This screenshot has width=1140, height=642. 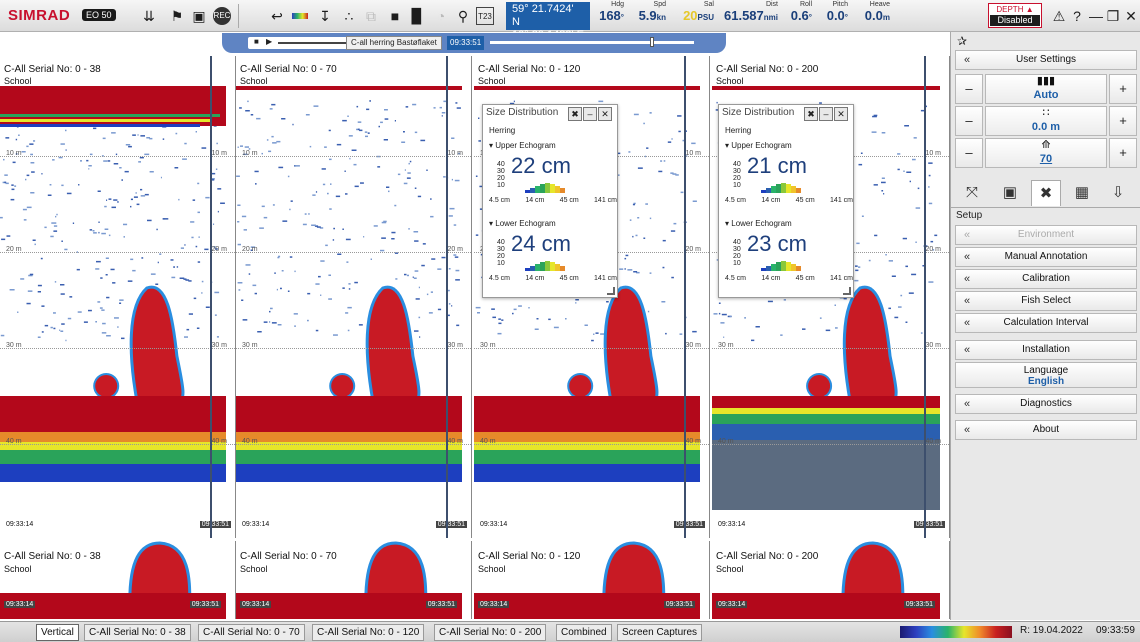 What do you see at coordinates (371, 16) in the screenshot?
I see `filter-icon: ⧉` at bounding box center [371, 16].